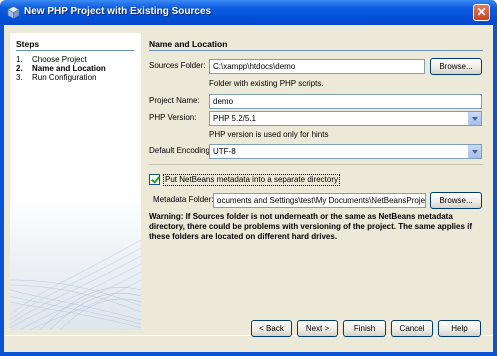 This screenshot has height=356, width=497. I want to click on window-title: New PHP Project with Existing Sources, so click(118, 11).